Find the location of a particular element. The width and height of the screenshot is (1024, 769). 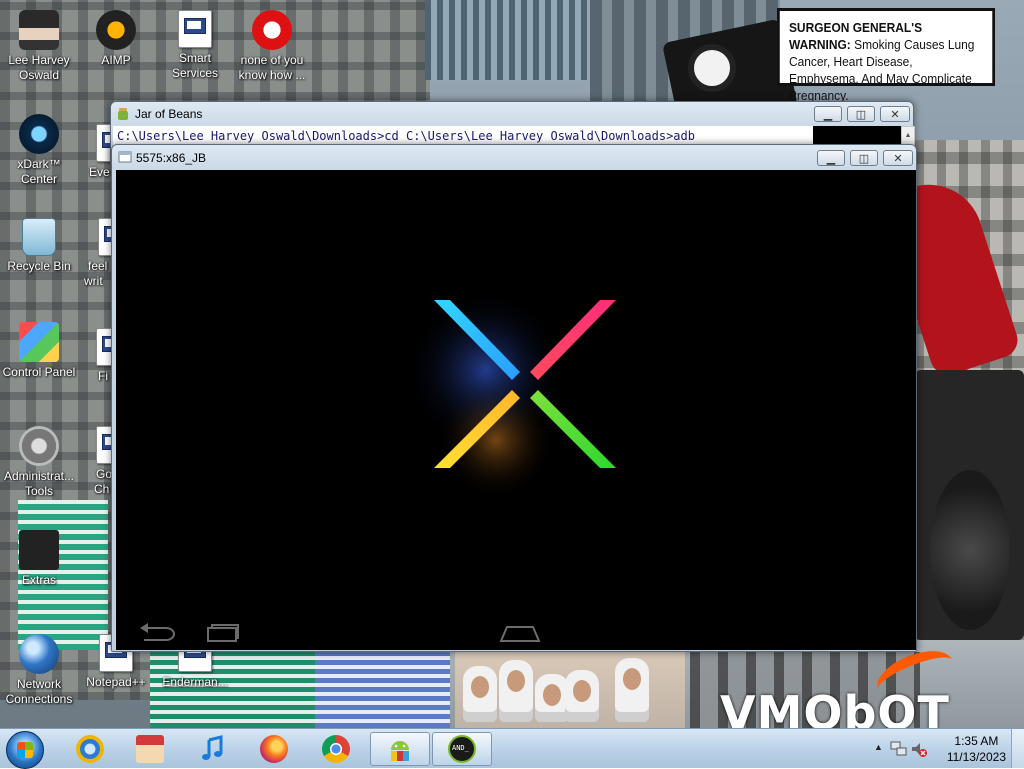

internet-explorer-icon is located at coordinates (90, 749).